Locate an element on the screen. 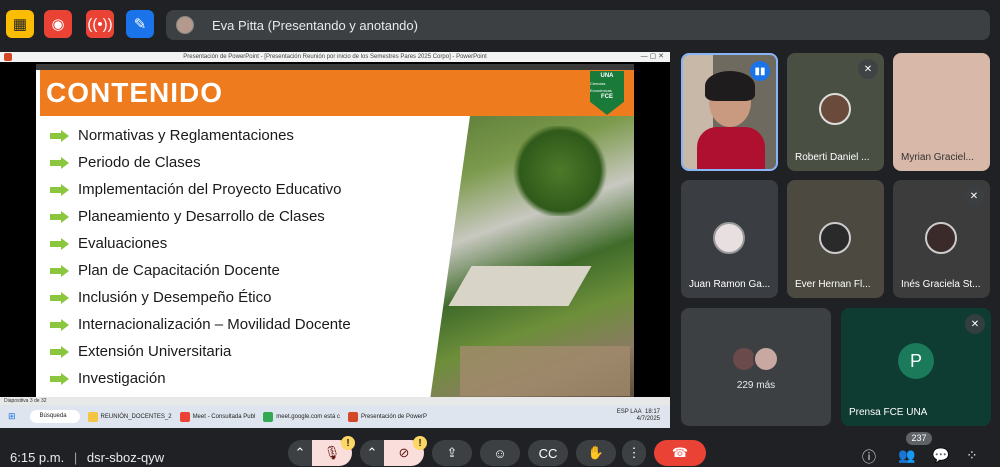  taskbar-app: meet.google.com está c is located at coordinates (301, 416).